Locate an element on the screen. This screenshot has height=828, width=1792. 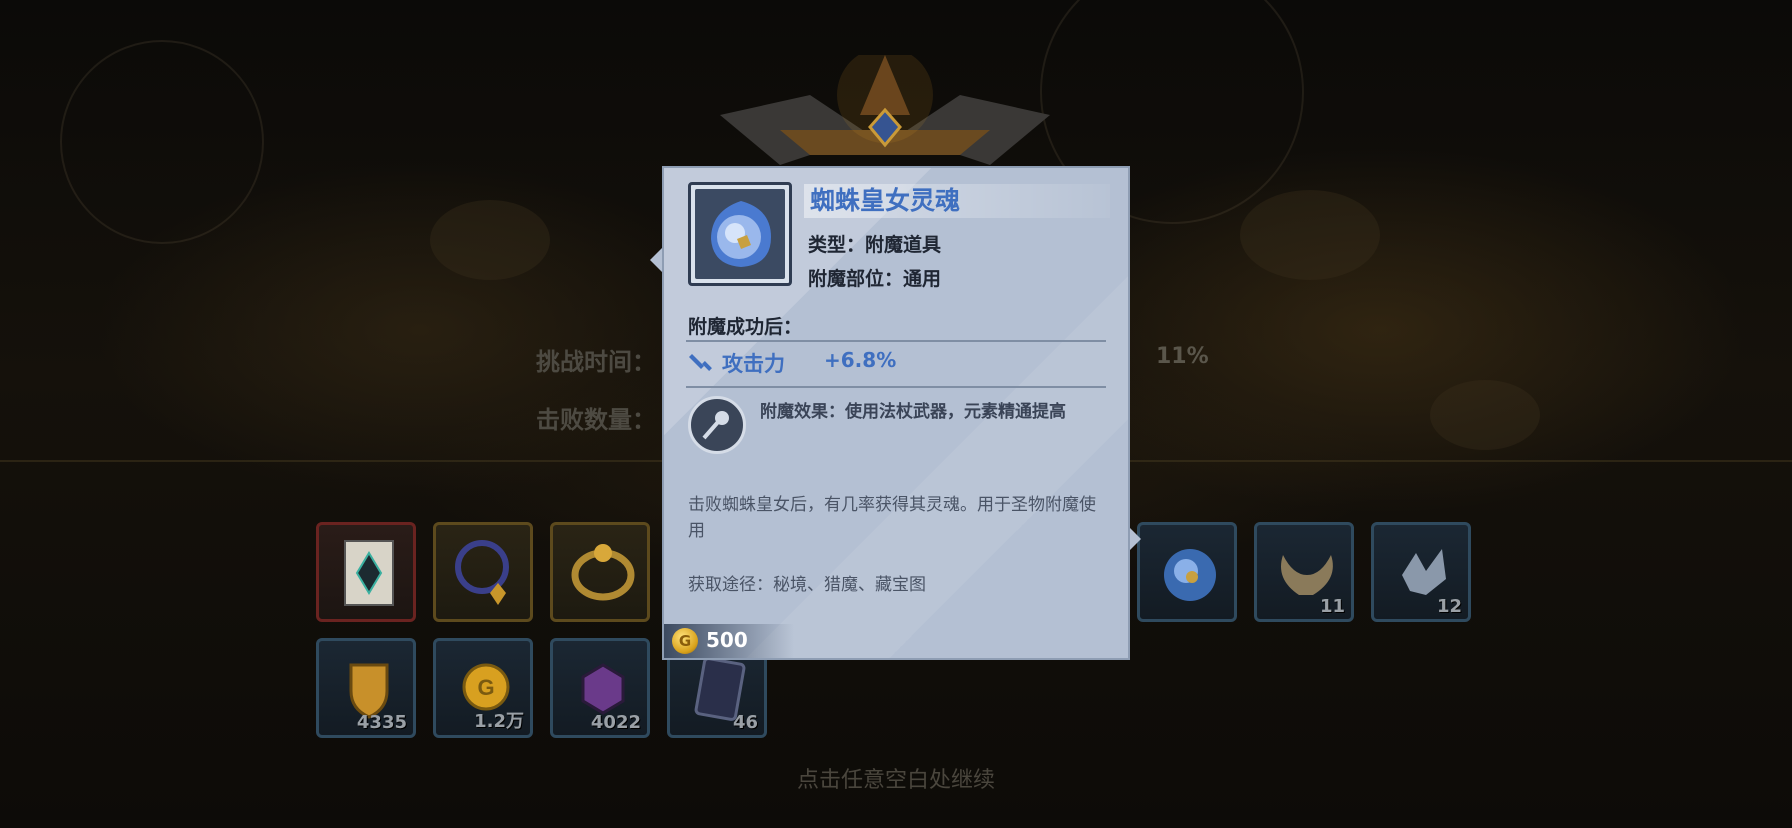
stat-value: +6.8% is located at coordinates (860, 360).